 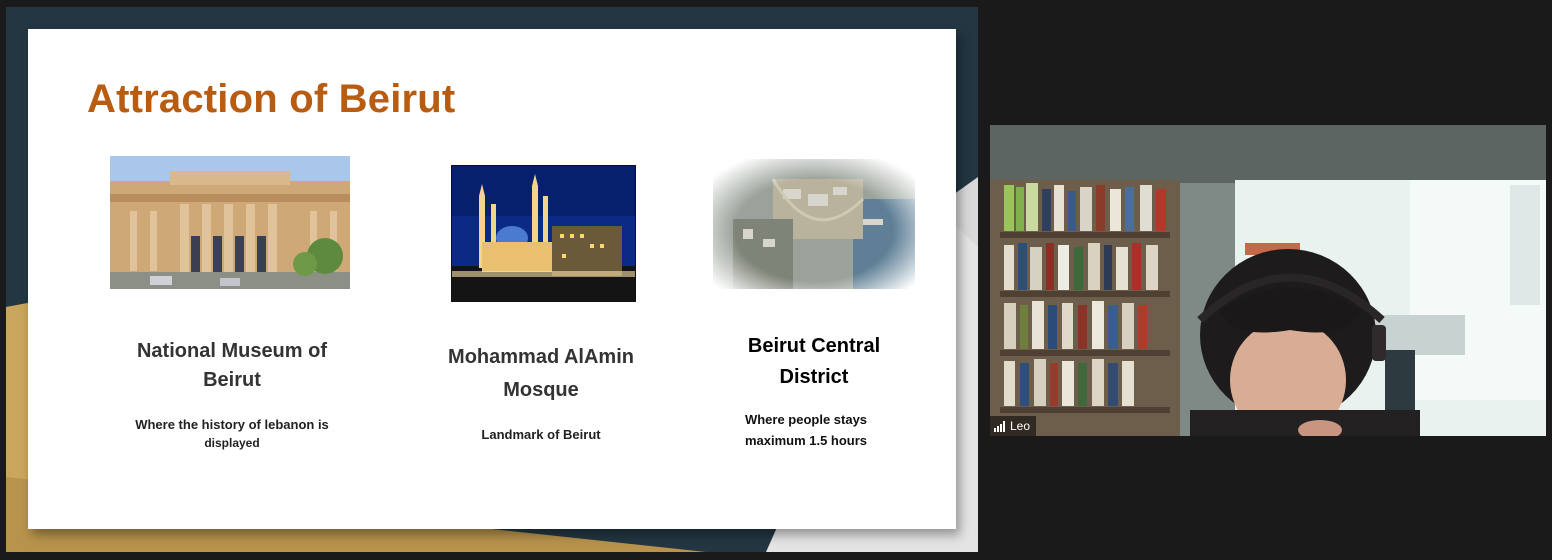 What do you see at coordinates (541, 374) in the screenshot?
I see `mosque-title: Mohammad AlAmin Mosque` at bounding box center [541, 374].